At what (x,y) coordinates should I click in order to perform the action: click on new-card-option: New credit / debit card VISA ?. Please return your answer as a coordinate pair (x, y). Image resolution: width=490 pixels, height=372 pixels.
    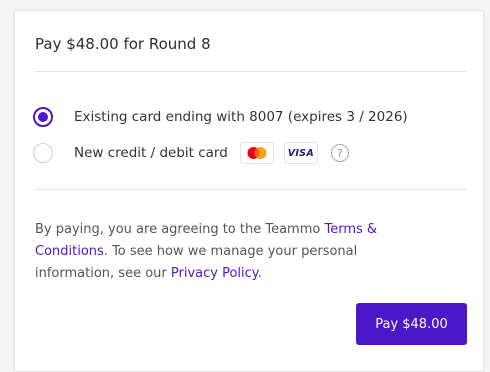
    Looking at the image, I should click on (191, 153).